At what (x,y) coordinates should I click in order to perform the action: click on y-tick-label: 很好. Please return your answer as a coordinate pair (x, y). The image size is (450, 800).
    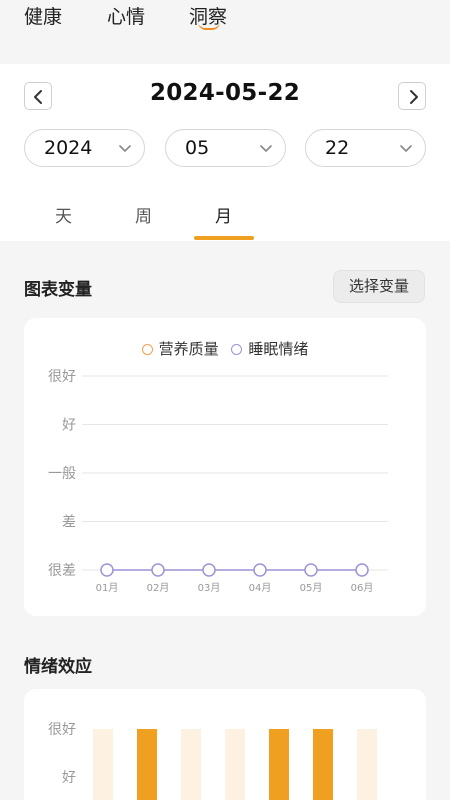
    Looking at the image, I should click on (62, 730).